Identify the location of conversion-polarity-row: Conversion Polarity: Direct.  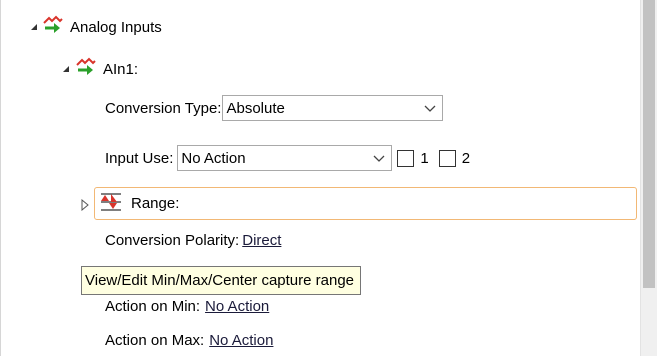
(193, 240).